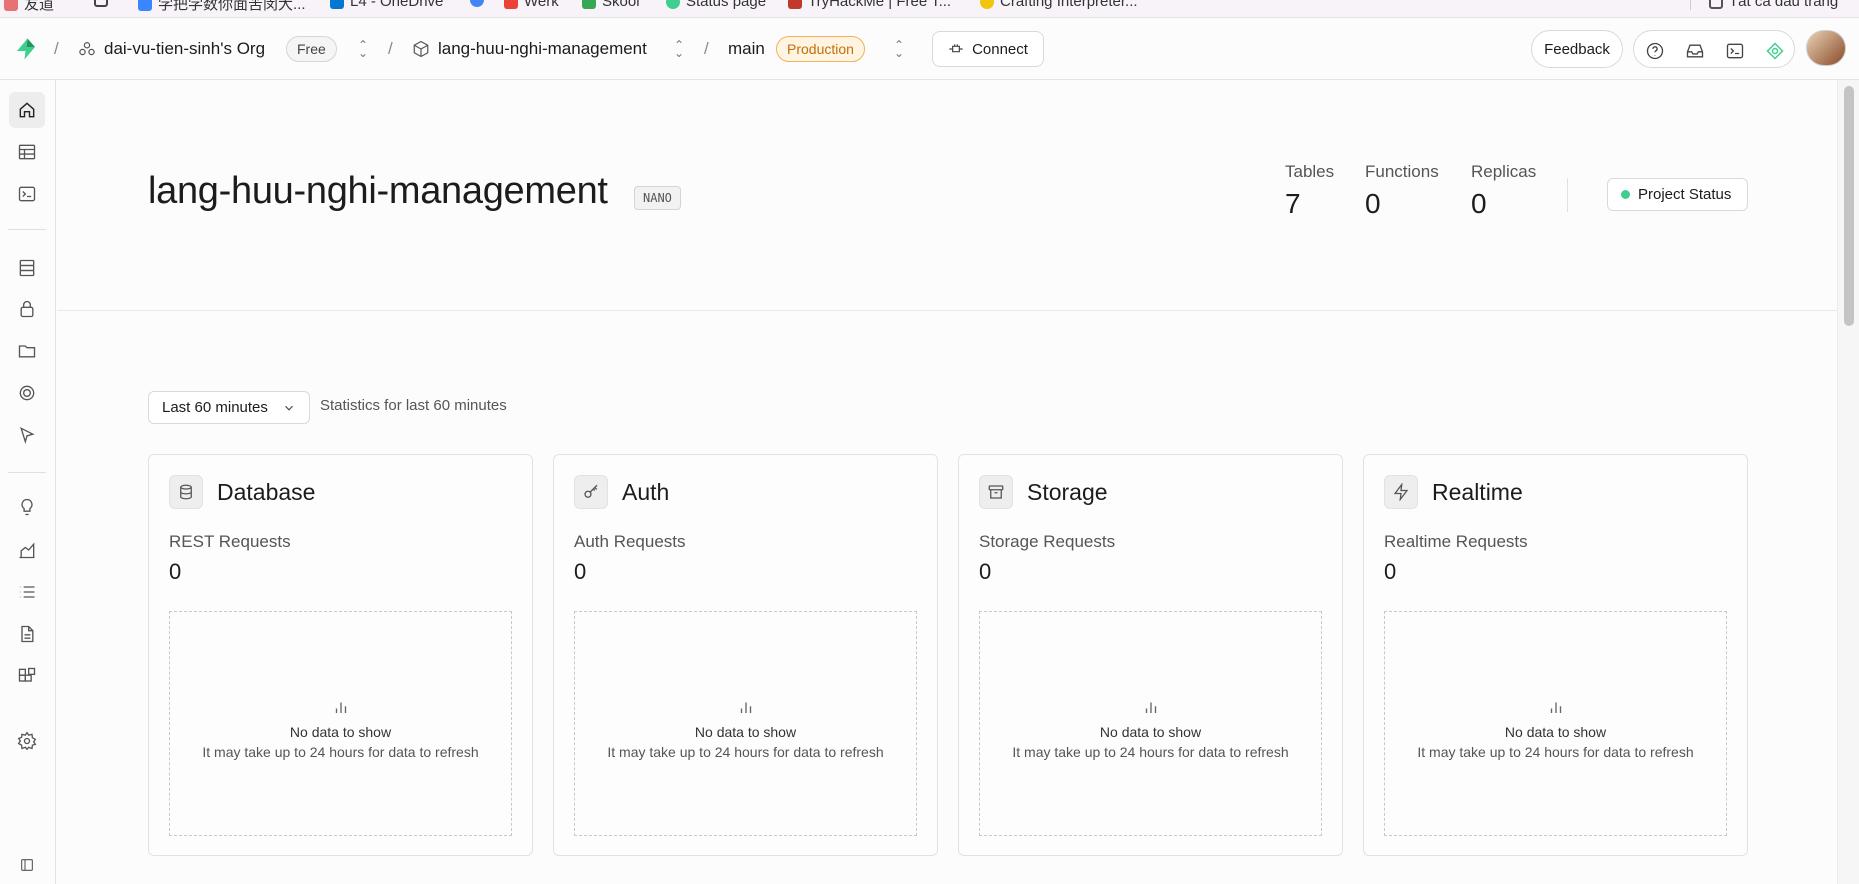 The height and width of the screenshot is (884, 1859). Describe the element at coordinates (101, 3) in the screenshot. I see `apps-icon` at that location.